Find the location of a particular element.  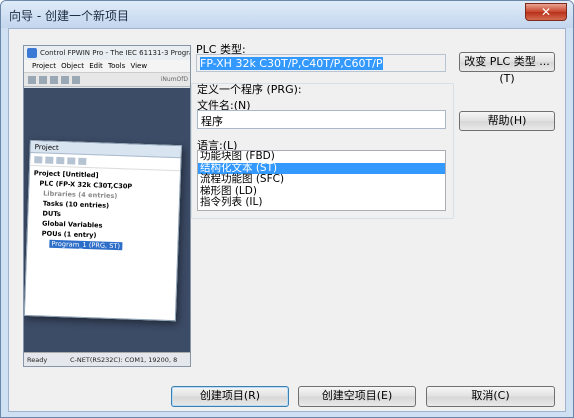

create-project-button: 创建项目(R) is located at coordinates (230, 396).